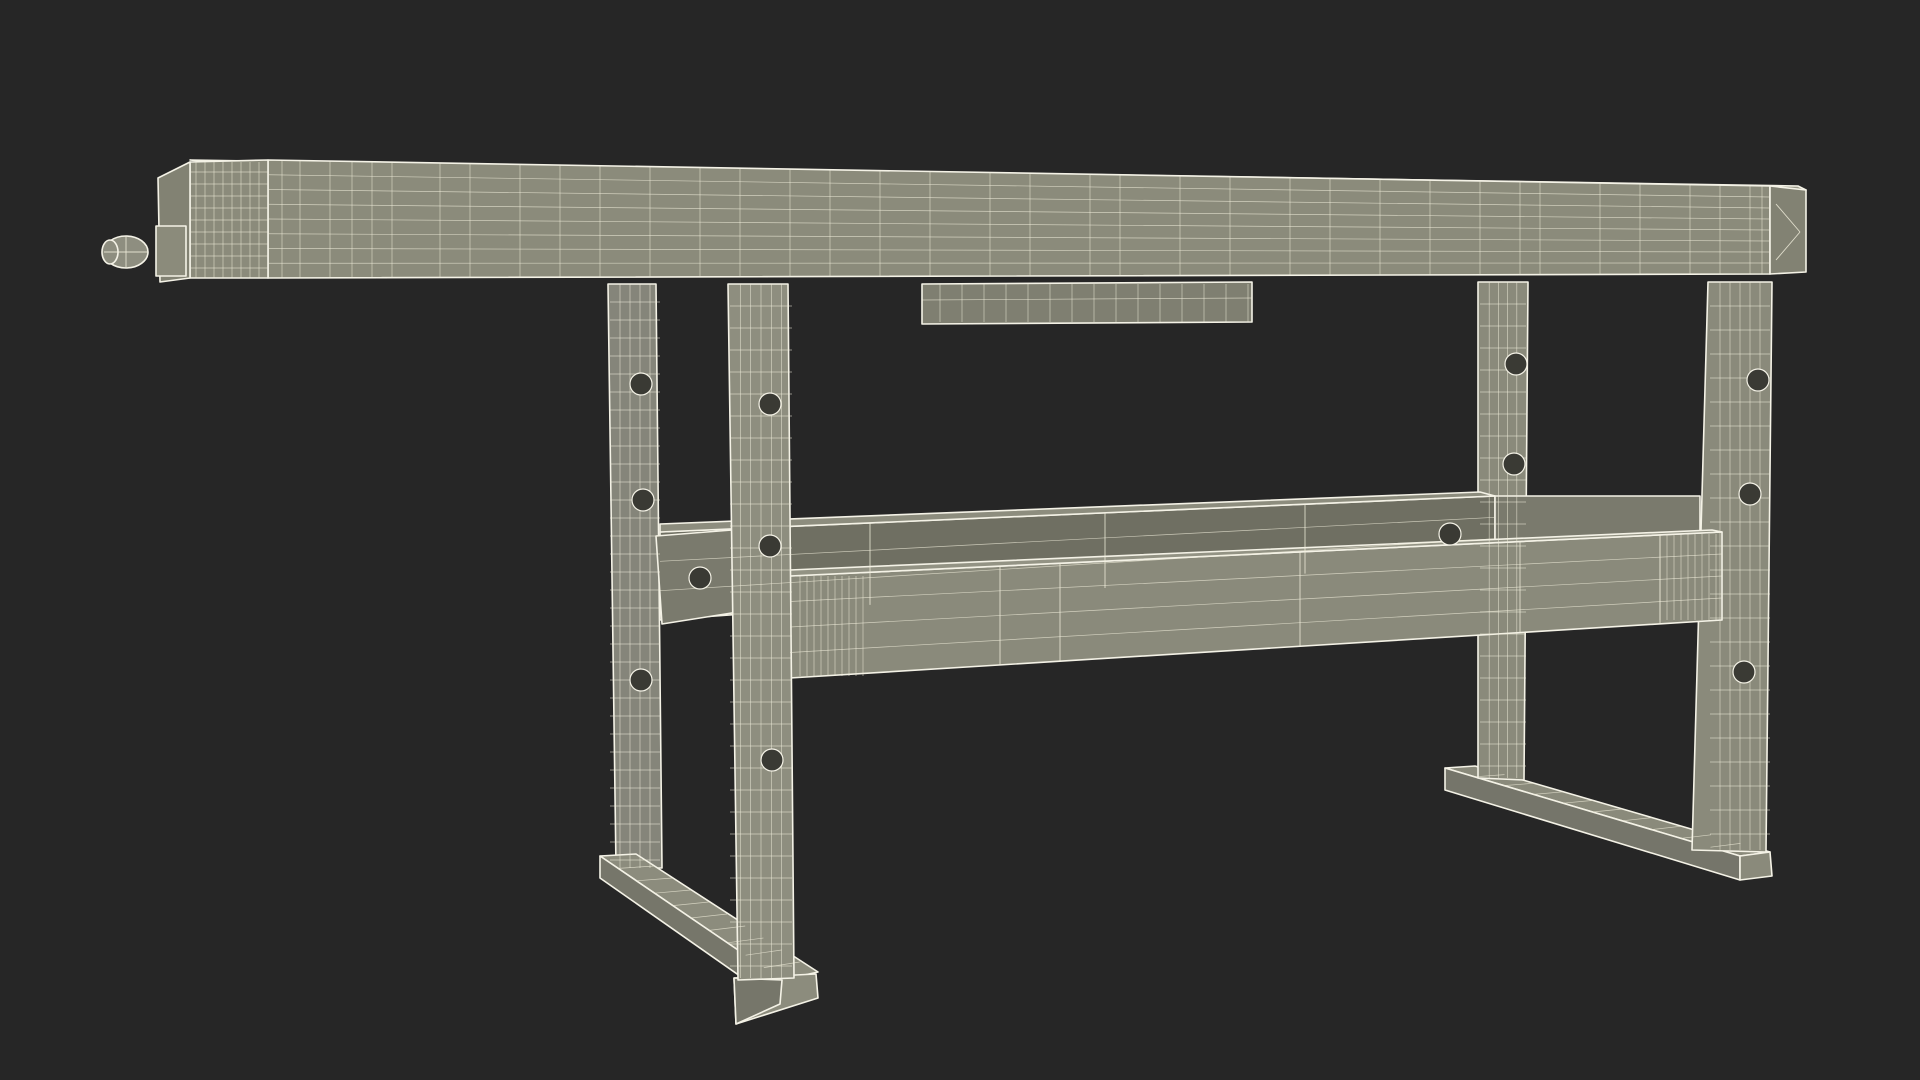 The image size is (1920, 1080). I want to click on back-left-leg, so click(635, 576).